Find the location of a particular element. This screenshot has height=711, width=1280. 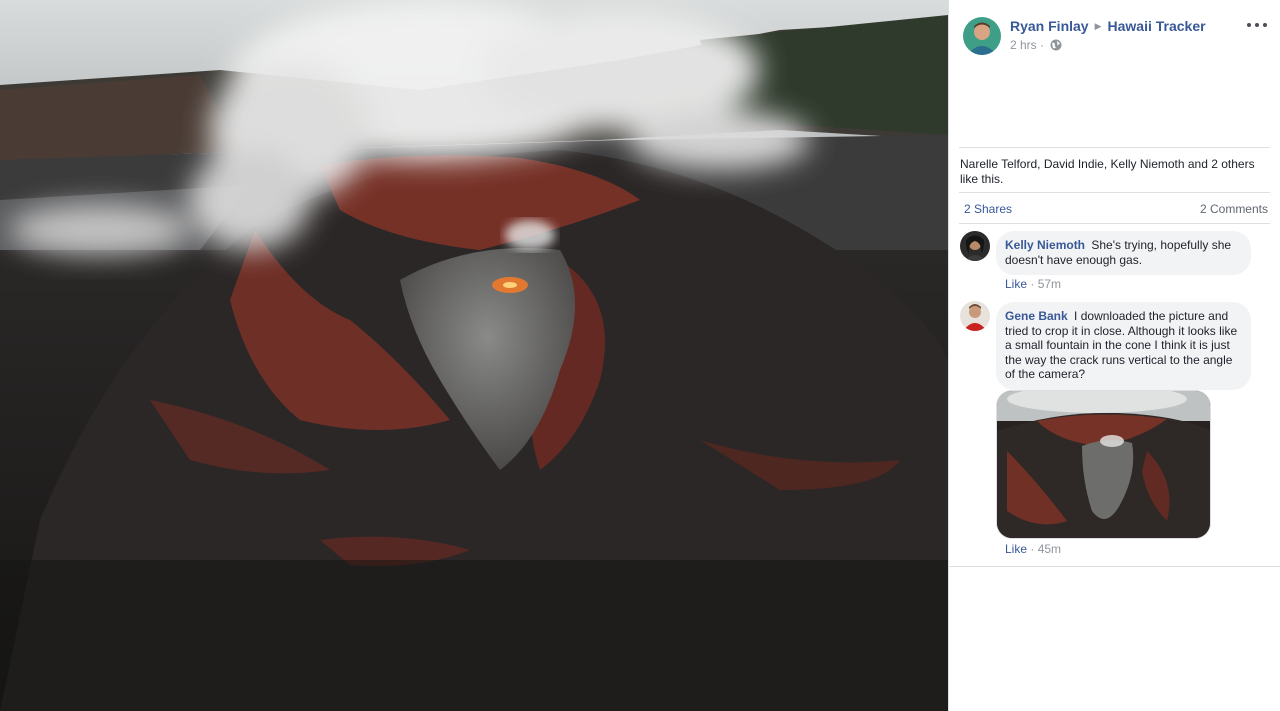

comment-attached-photo is located at coordinates (1103, 464).